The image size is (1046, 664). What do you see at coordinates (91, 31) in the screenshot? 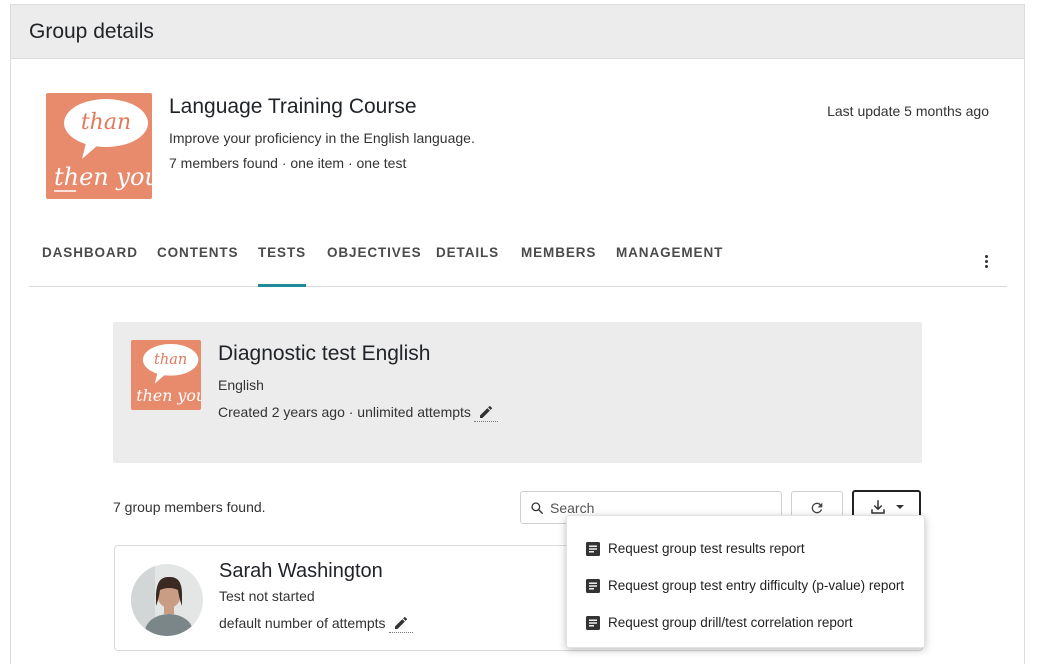
I see `panel-title: Group details` at bounding box center [91, 31].